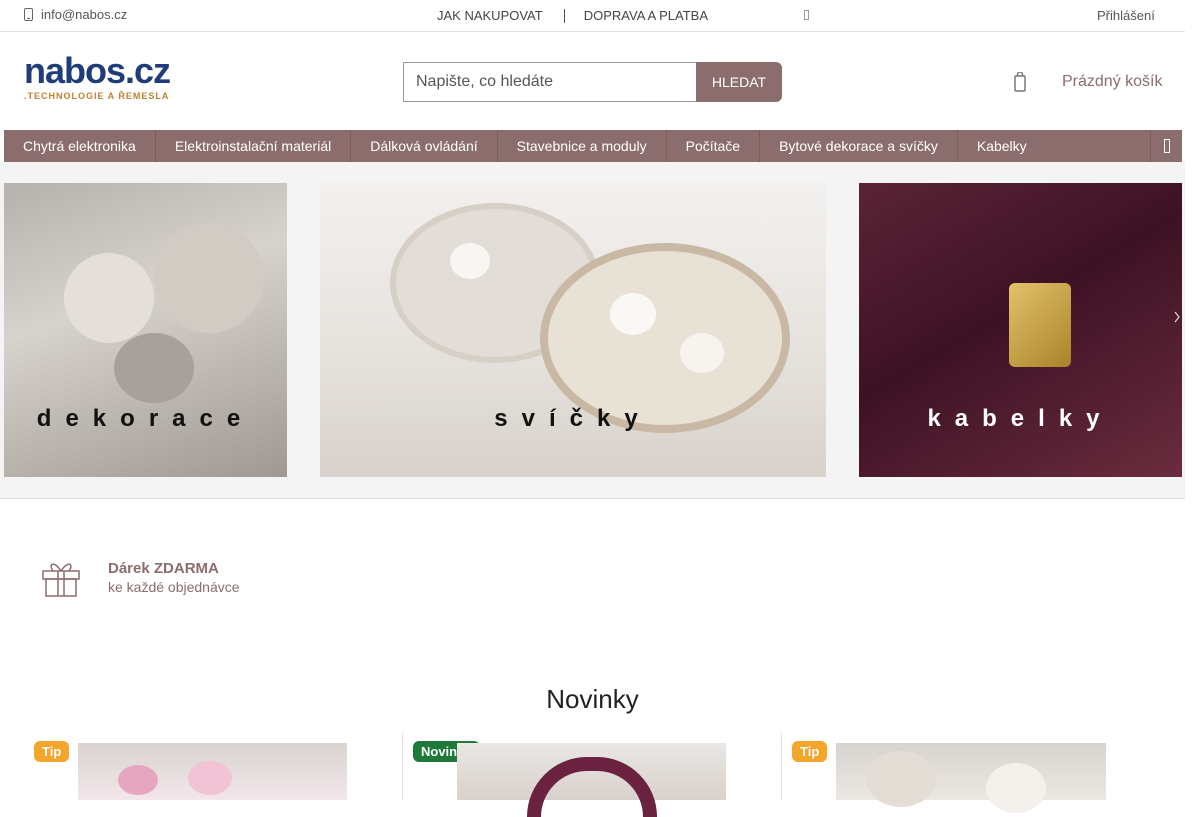 Image resolution: width=1200 pixels, height=817 pixels. I want to click on logo-tagline: .TECHNOLOGIE A ŘEMESLA, so click(97, 96).